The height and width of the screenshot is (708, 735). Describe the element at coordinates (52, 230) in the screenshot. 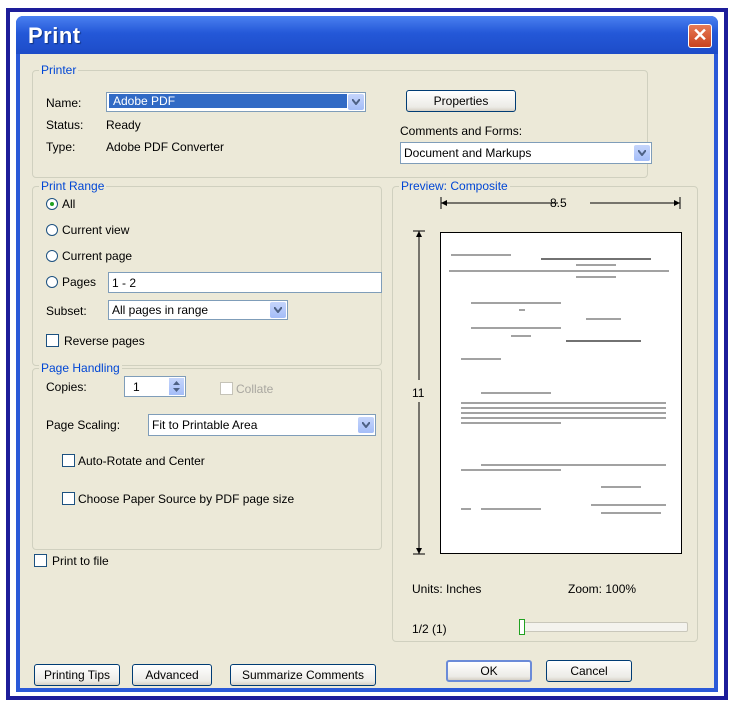

I see `radio-current-view` at that location.